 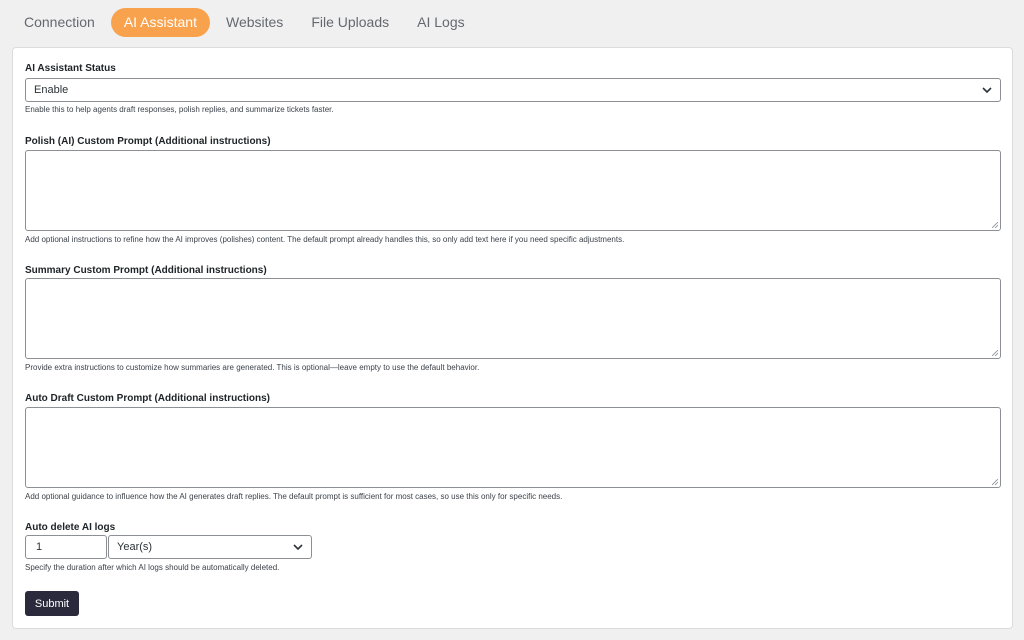 I want to click on summary-prompt-textarea, so click(x=513, y=318).